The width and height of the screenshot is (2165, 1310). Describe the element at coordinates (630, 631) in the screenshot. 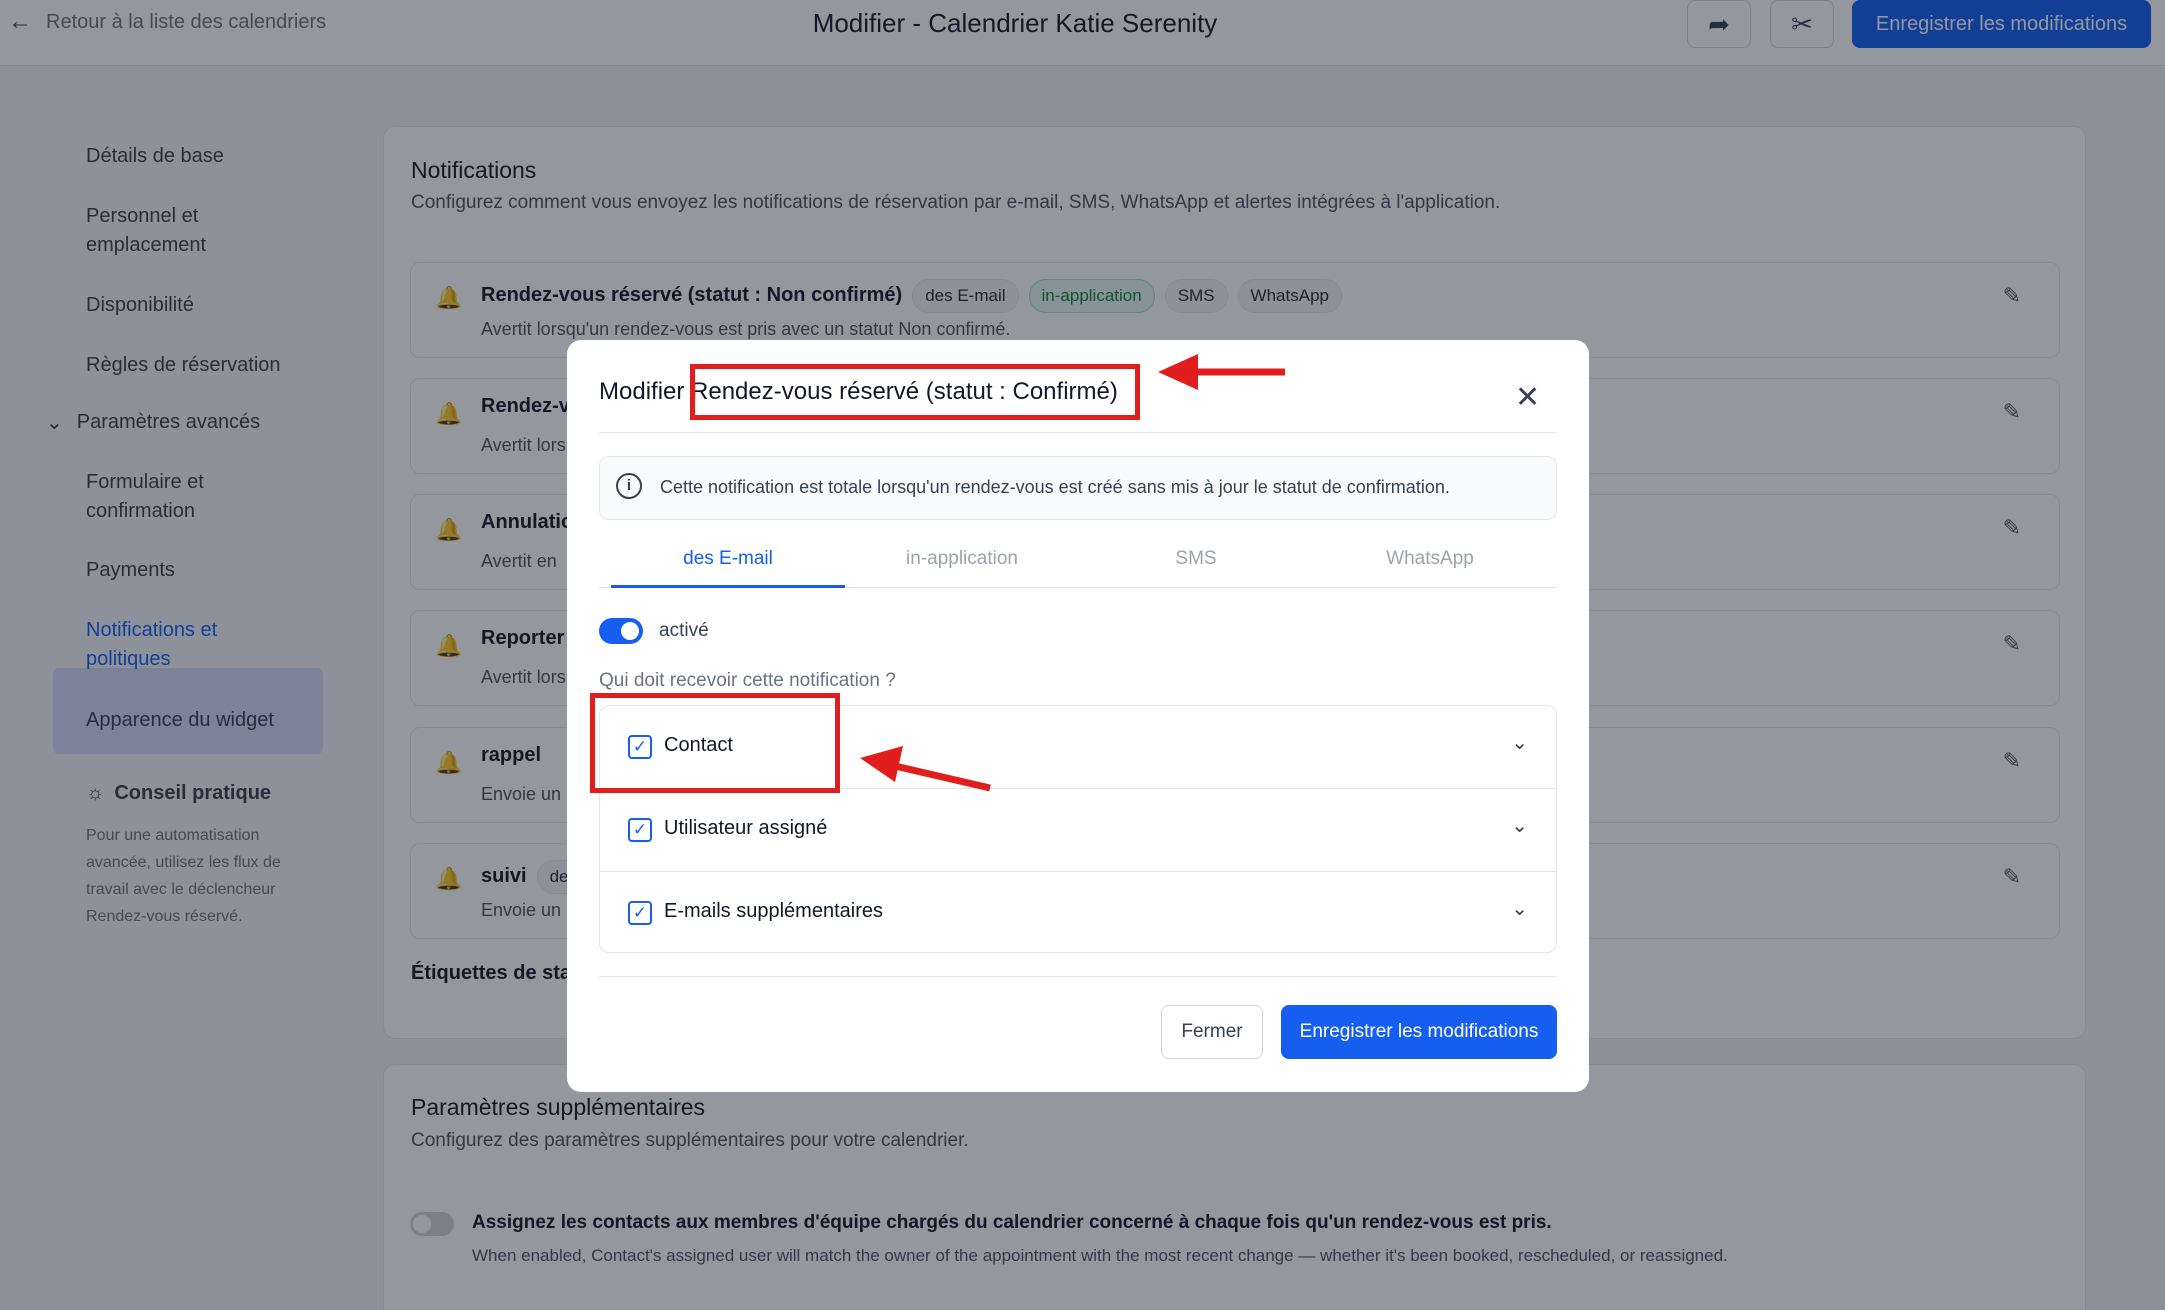

I see `toggle-knob` at that location.